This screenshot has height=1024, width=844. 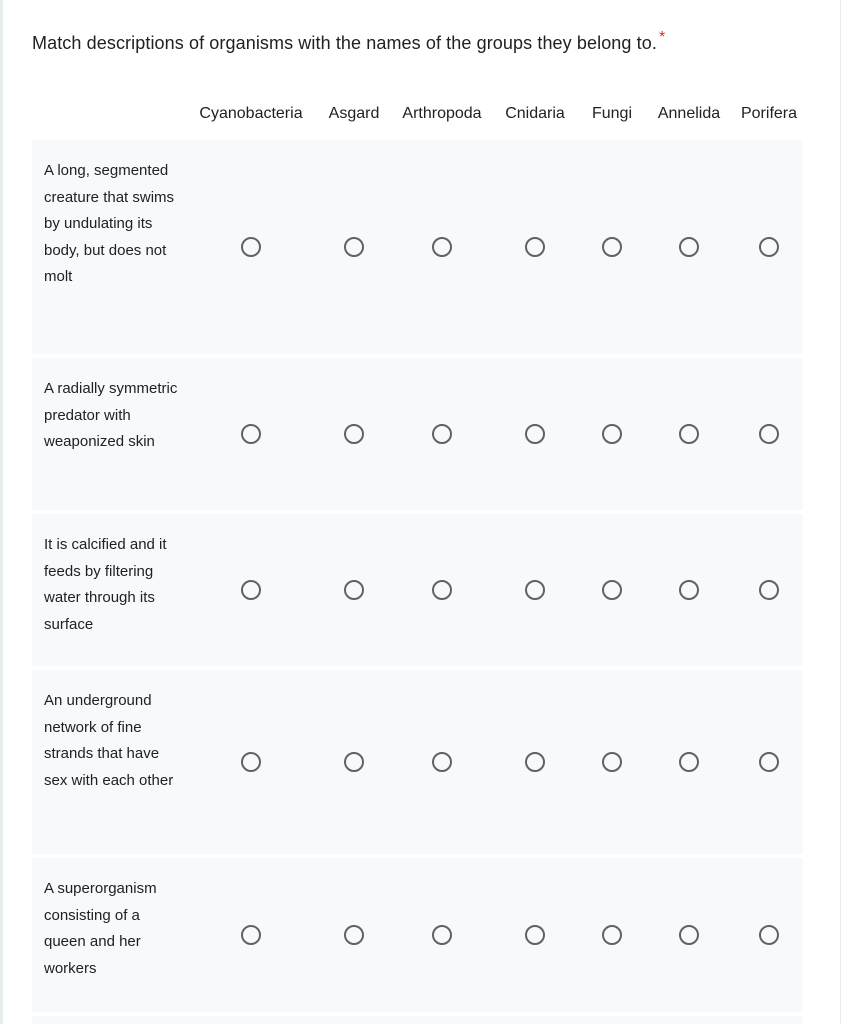 I want to click on grid-column-header: Asgard, so click(x=354, y=113).